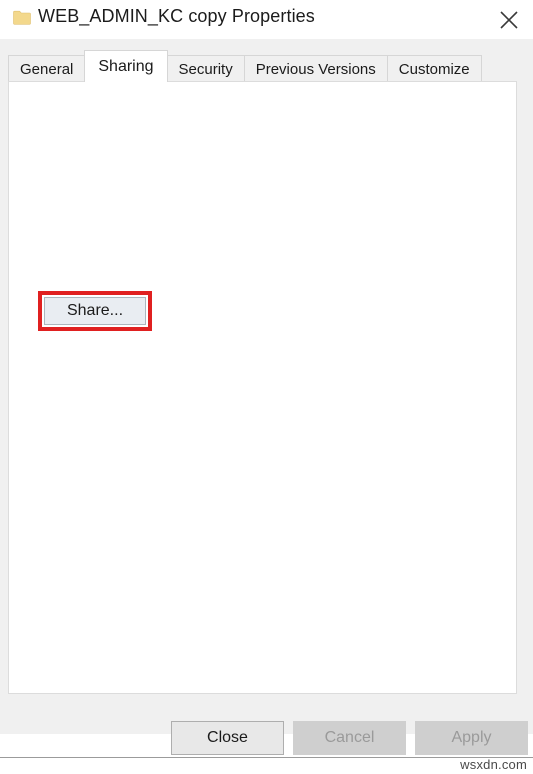  What do you see at coordinates (22, 17) in the screenshot?
I see `folder-icon` at bounding box center [22, 17].